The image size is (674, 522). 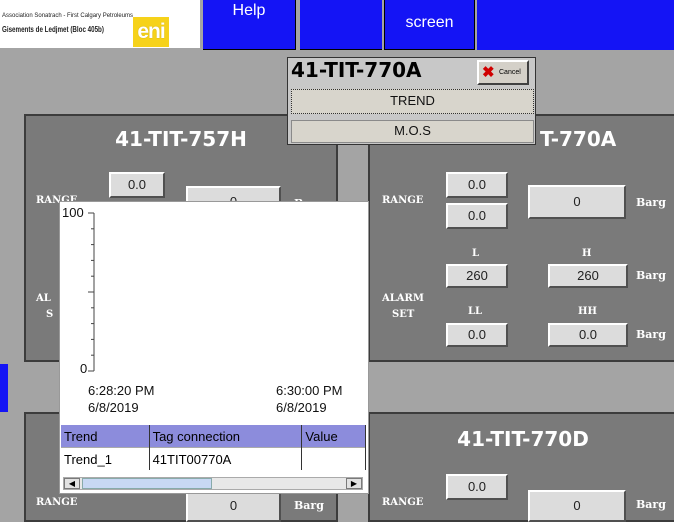 What do you see at coordinates (226, 436) in the screenshot?
I see `table-header-tag-connection: Tag connection` at bounding box center [226, 436].